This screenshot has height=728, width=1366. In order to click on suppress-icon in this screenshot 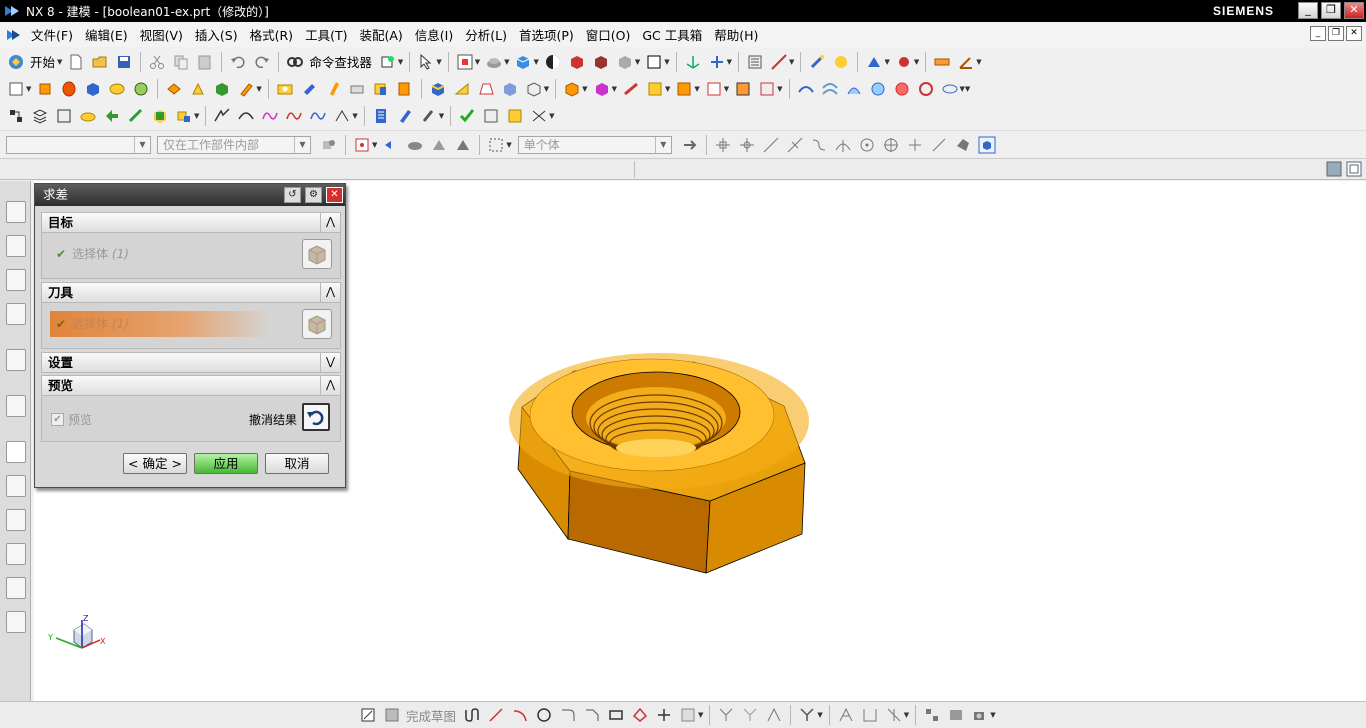, I will do `click(160, 116)`.